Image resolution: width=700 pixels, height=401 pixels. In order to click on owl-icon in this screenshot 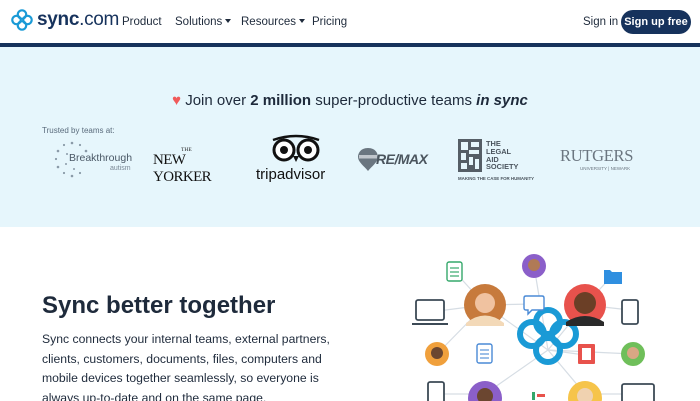, I will do `click(296, 148)`.